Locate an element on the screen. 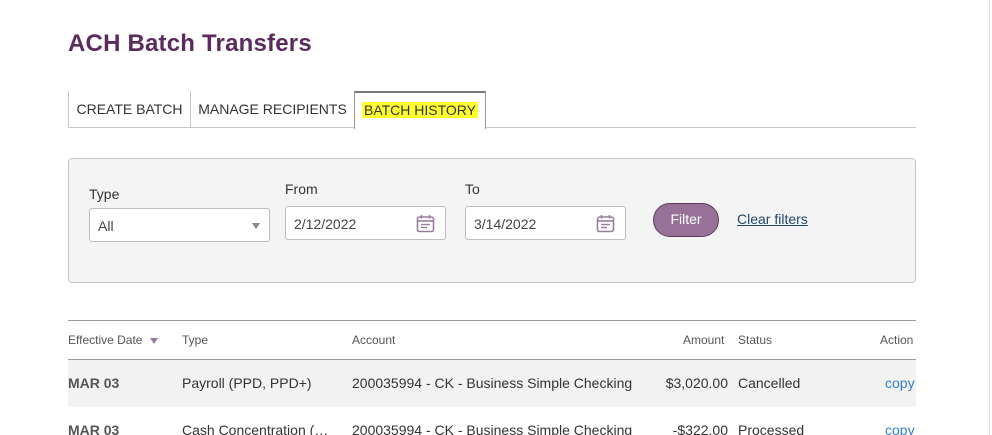 Image resolution: width=992 pixels, height=435 pixels. tab-label: BATCH HISTORY is located at coordinates (420, 110).